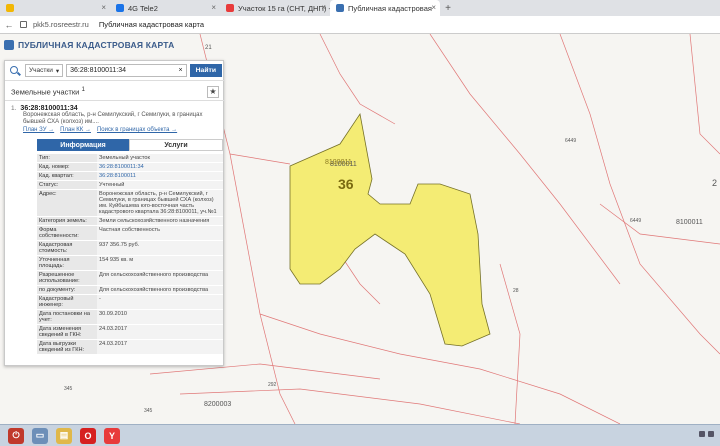 This screenshot has width=720, height=446. Describe the element at coordinates (706, 434) in the screenshot. I see `system-tray` at that location.